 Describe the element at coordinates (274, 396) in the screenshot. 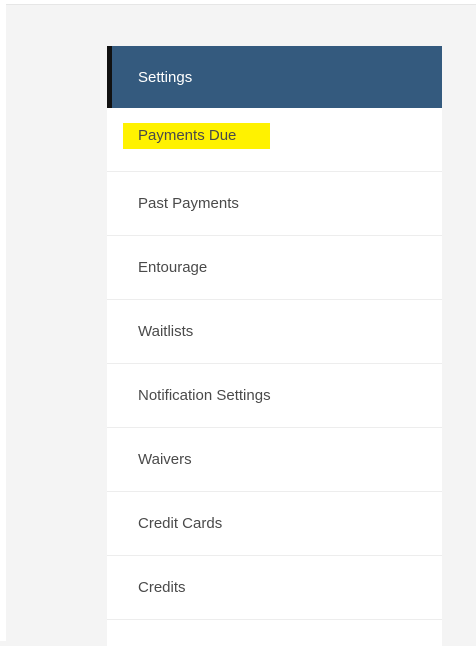

I see `menu-item-notification-settings: Notification Settings` at that location.